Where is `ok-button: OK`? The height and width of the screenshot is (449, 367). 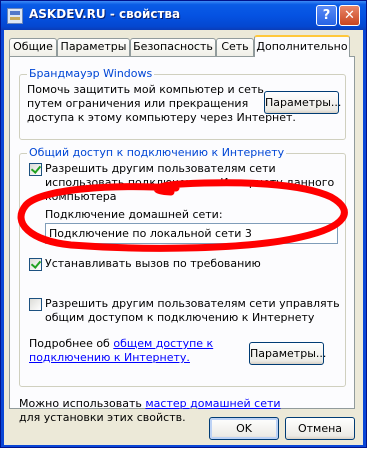
ok-button: OK is located at coordinates (244, 428).